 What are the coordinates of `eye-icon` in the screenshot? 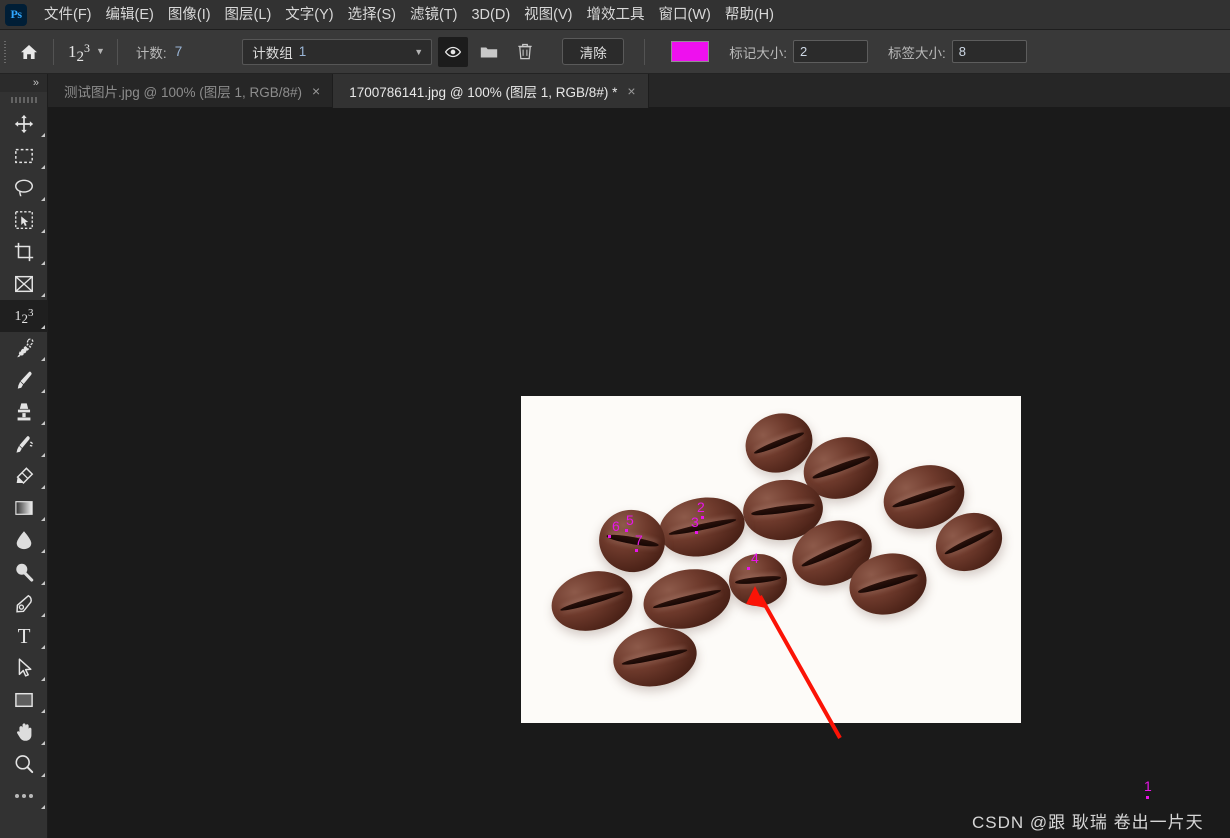 It's located at (453, 51).